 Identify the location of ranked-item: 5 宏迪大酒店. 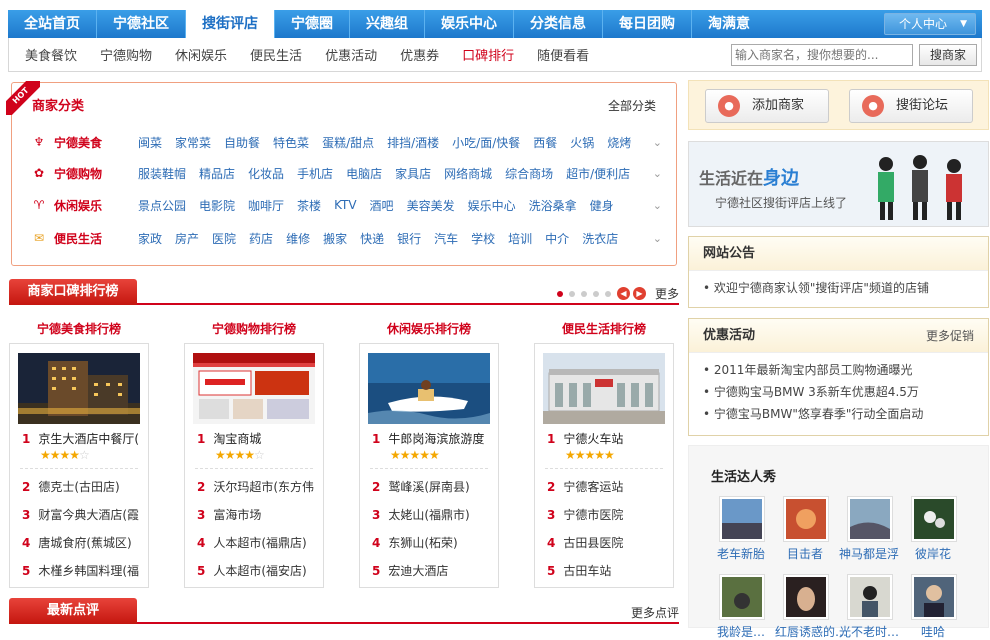
(434, 570).